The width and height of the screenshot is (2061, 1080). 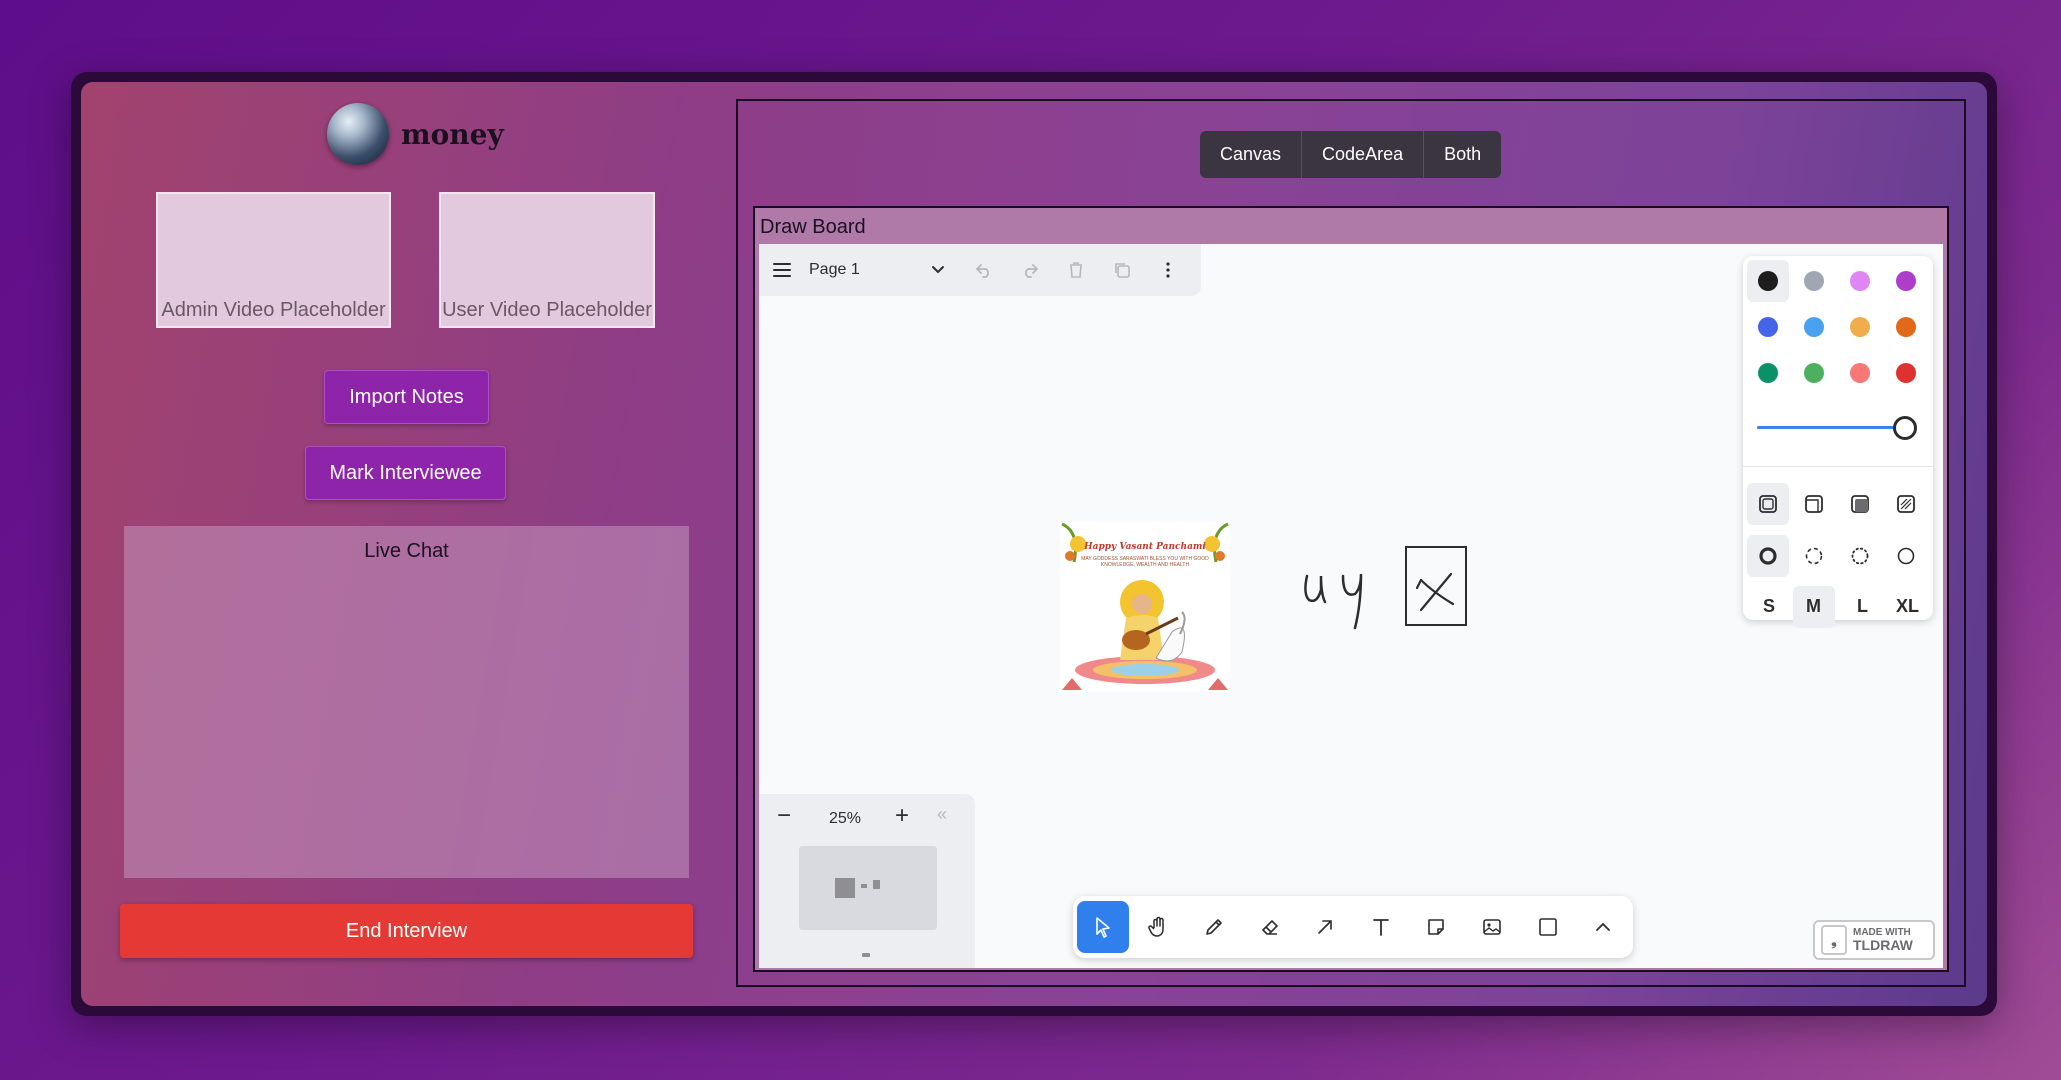 What do you see at coordinates (864, 886) in the screenshot?
I see `minimap-stroke-marker` at bounding box center [864, 886].